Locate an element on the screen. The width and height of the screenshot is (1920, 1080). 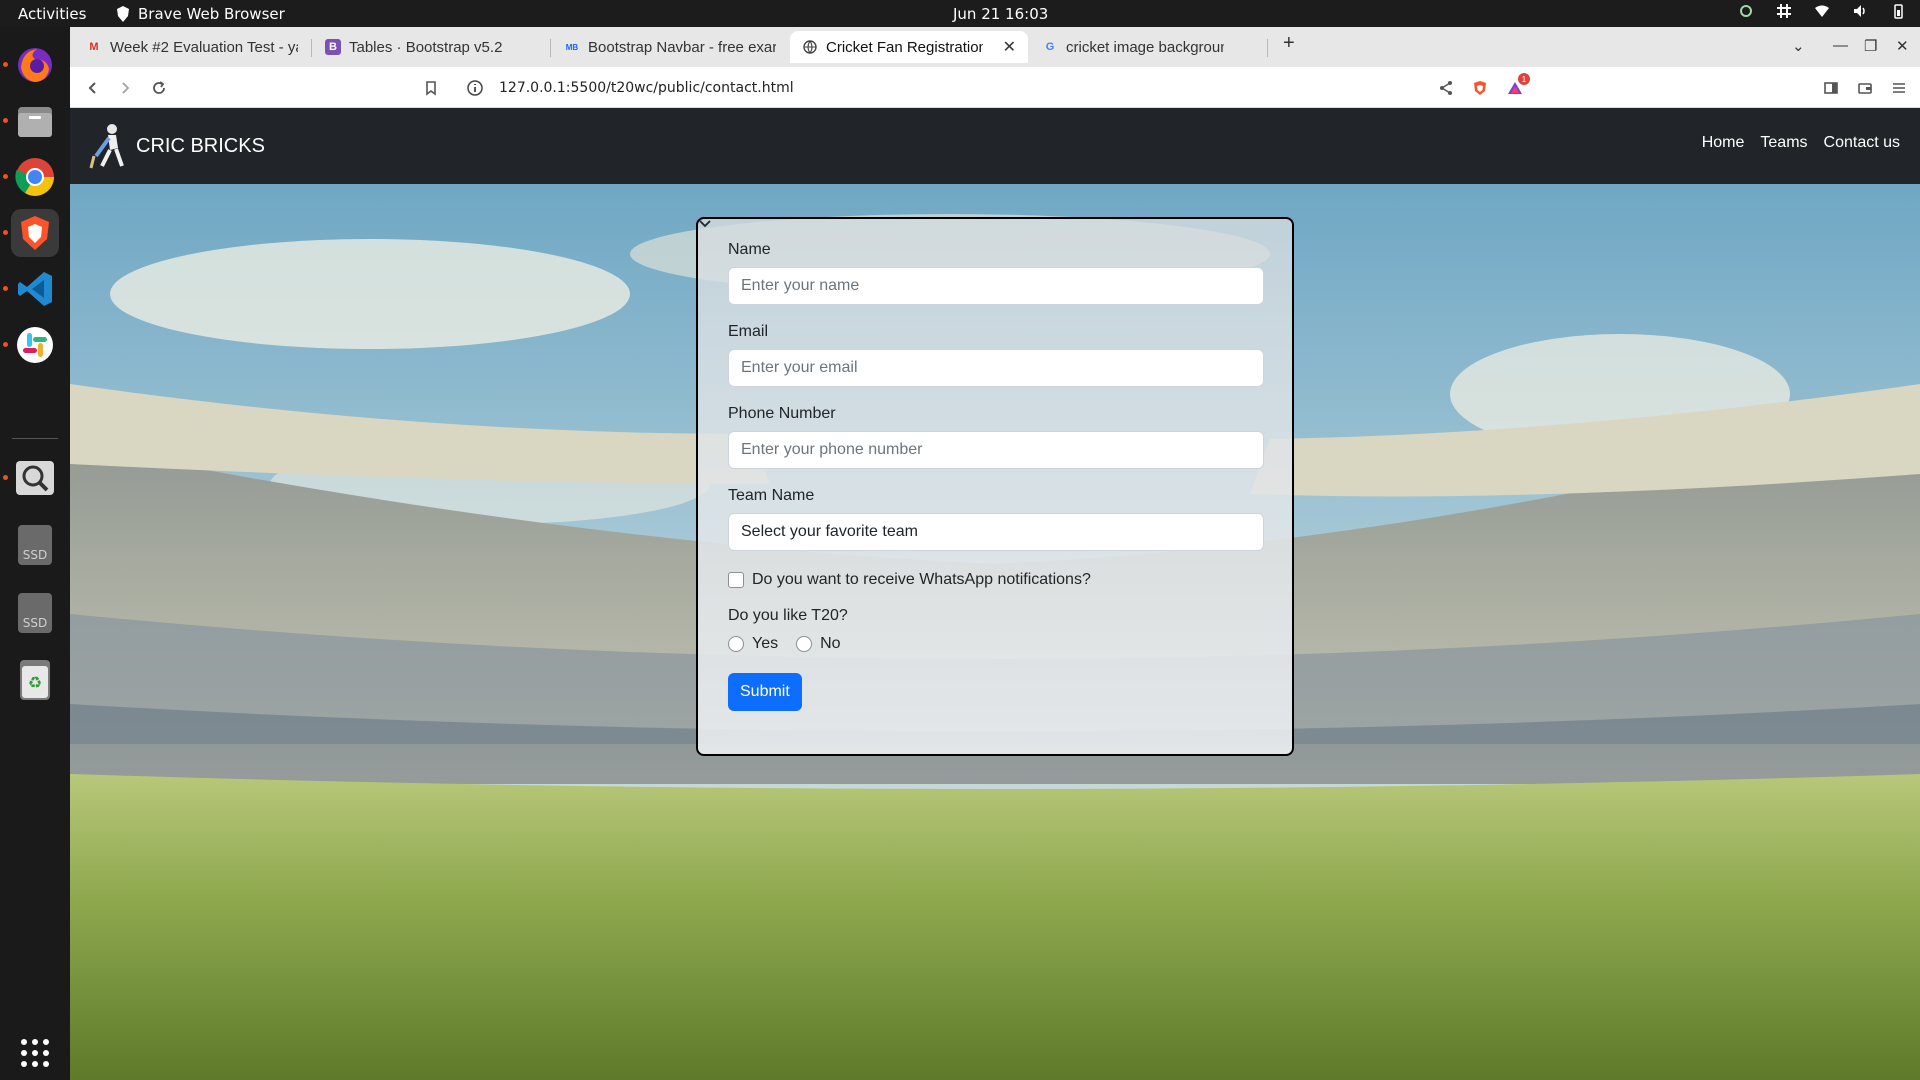
volume-icon is located at coordinates (1860, 11).